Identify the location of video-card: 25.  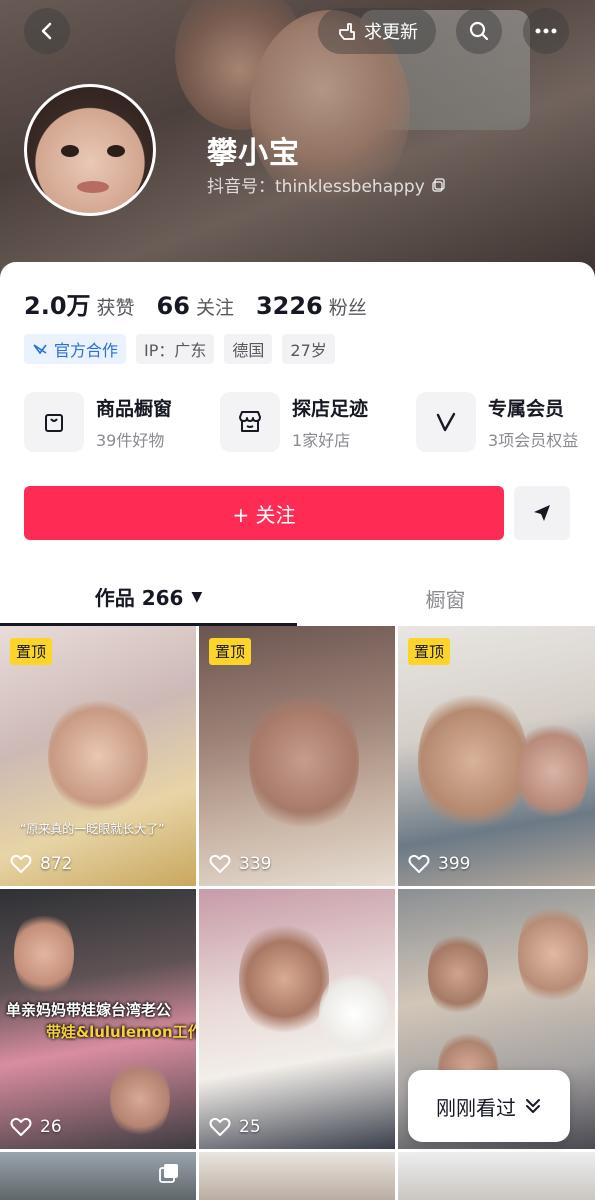
(297, 1019).